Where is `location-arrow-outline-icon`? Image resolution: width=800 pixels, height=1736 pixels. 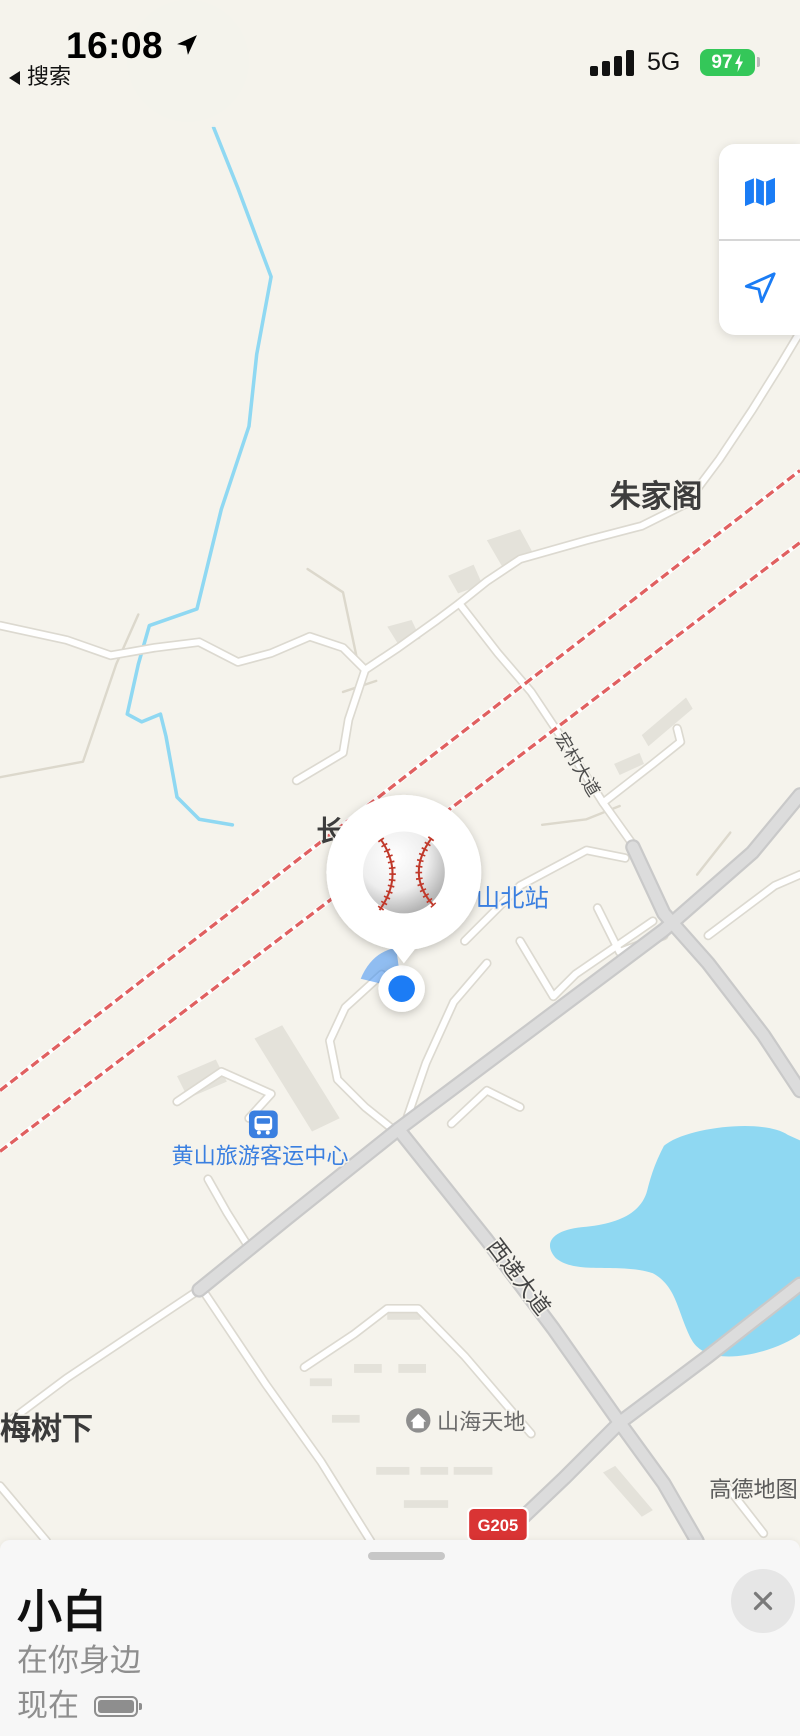 location-arrow-outline-icon is located at coordinates (760, 287).